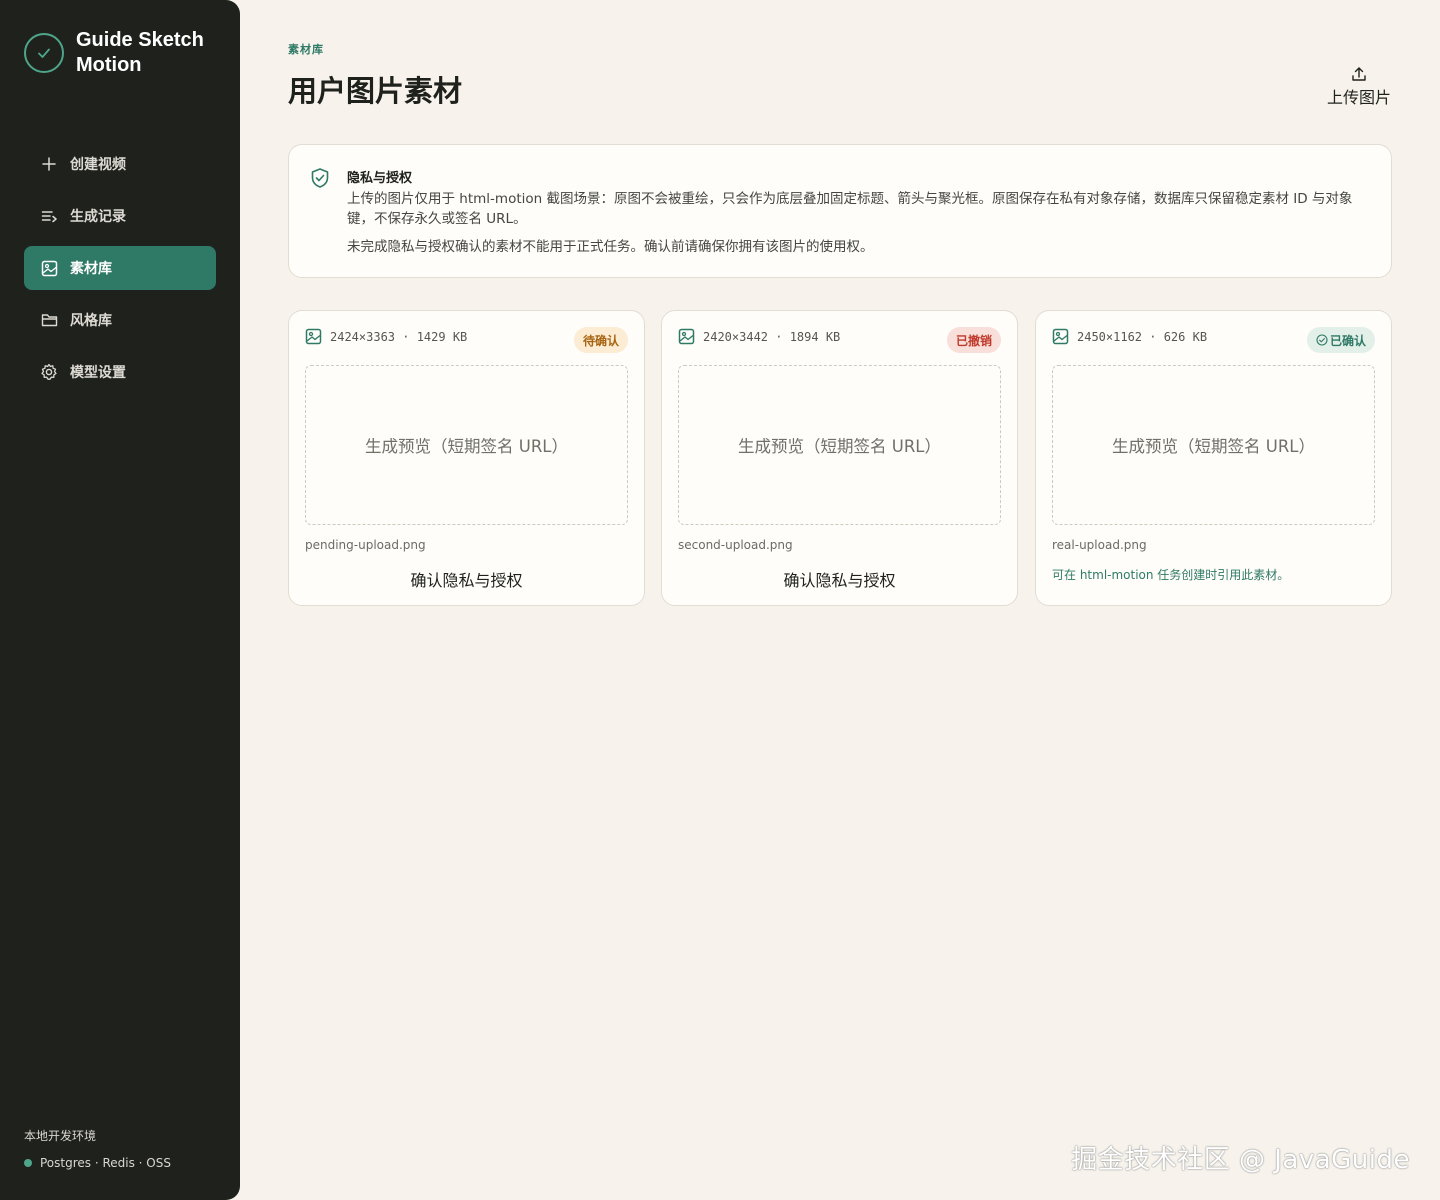  I want to click on sidebar-item-label: 模型设置, so click(98, 373).